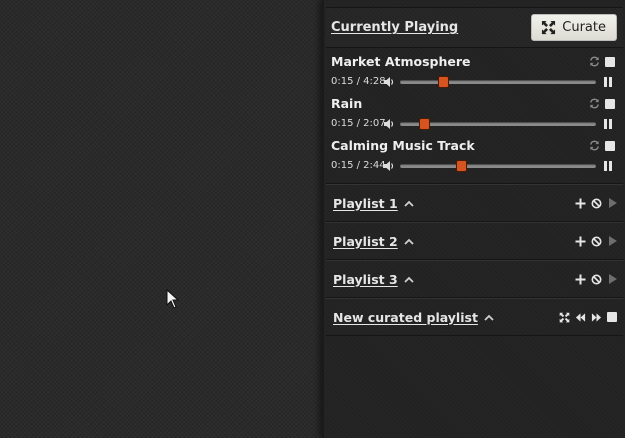 This screenshot has height=438, width=625. I want to click on curated-playlist-row: New curated playlist, so click(474, 317).